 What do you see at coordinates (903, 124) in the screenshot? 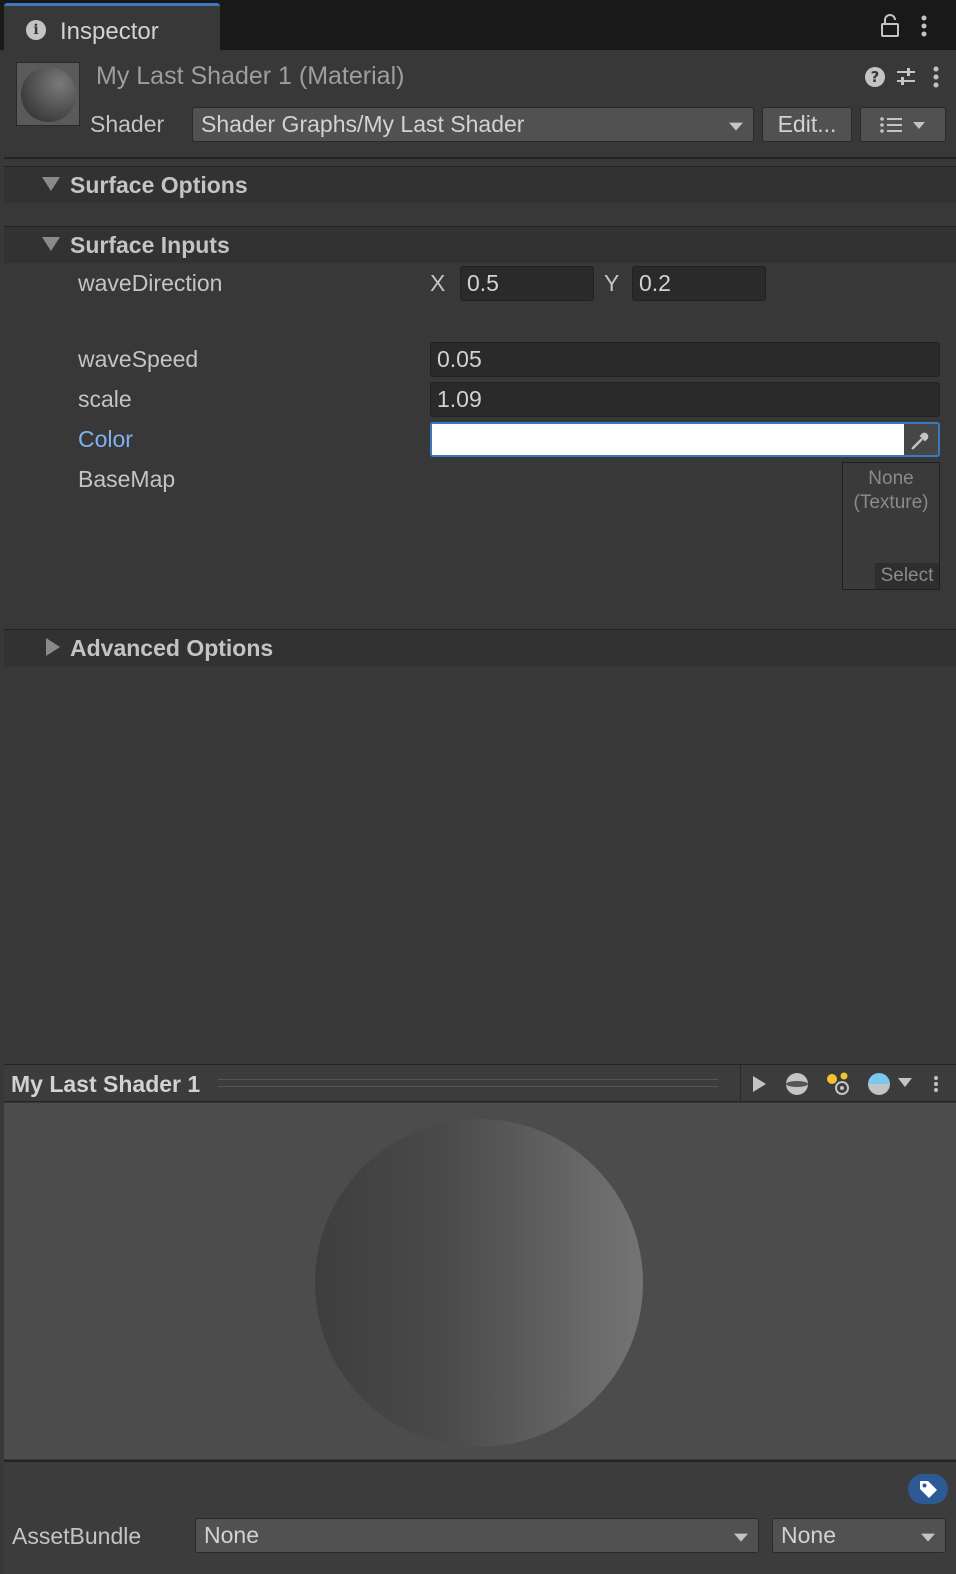
I see `shader-options-button` at bounding box center [903, 124].